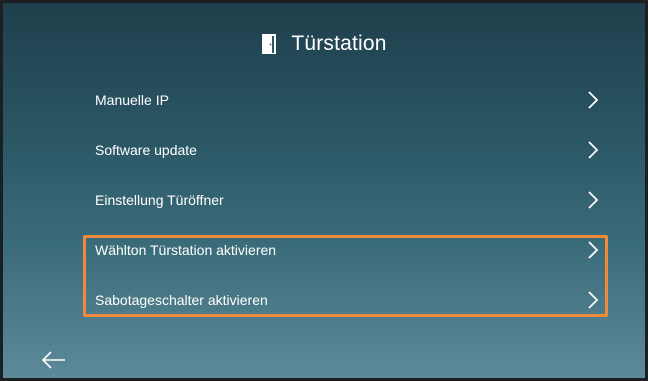  I want to click on menu-item-label: Manuelle IP, so click(132, 100).